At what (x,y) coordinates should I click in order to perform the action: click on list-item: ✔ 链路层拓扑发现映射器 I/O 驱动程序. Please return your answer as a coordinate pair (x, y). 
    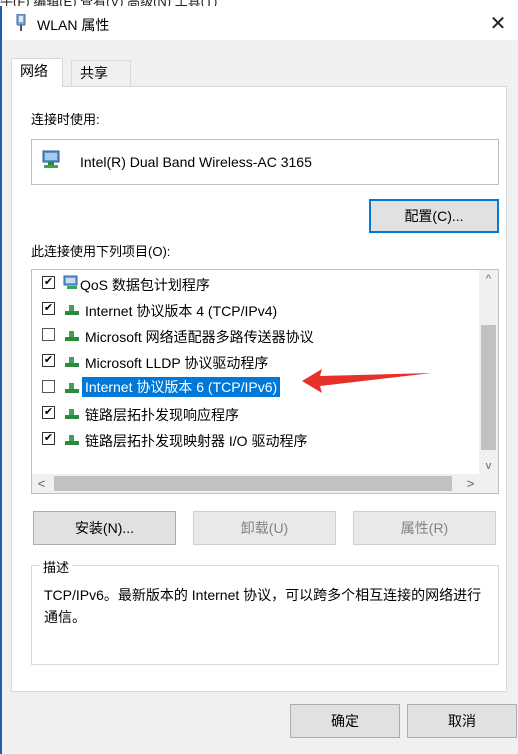
    Looking at the image, I should click on (256, 439).